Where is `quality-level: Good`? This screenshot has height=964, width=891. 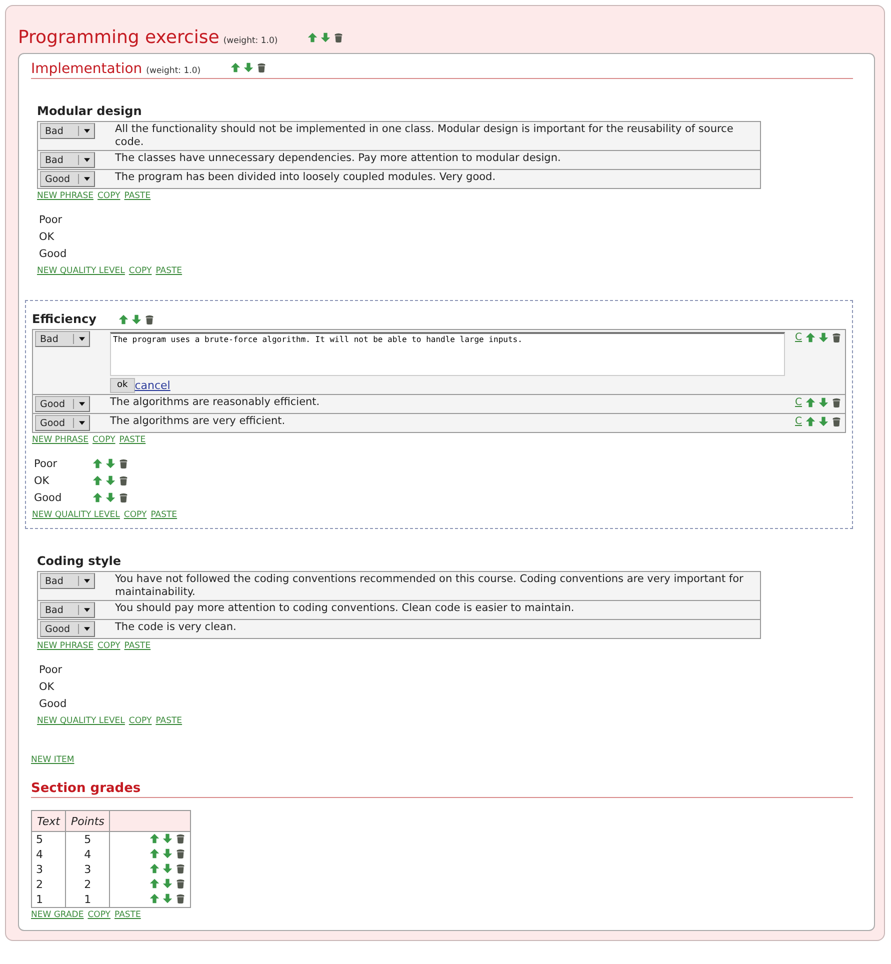
quality-level: Good is located at coordinates (53, 704).